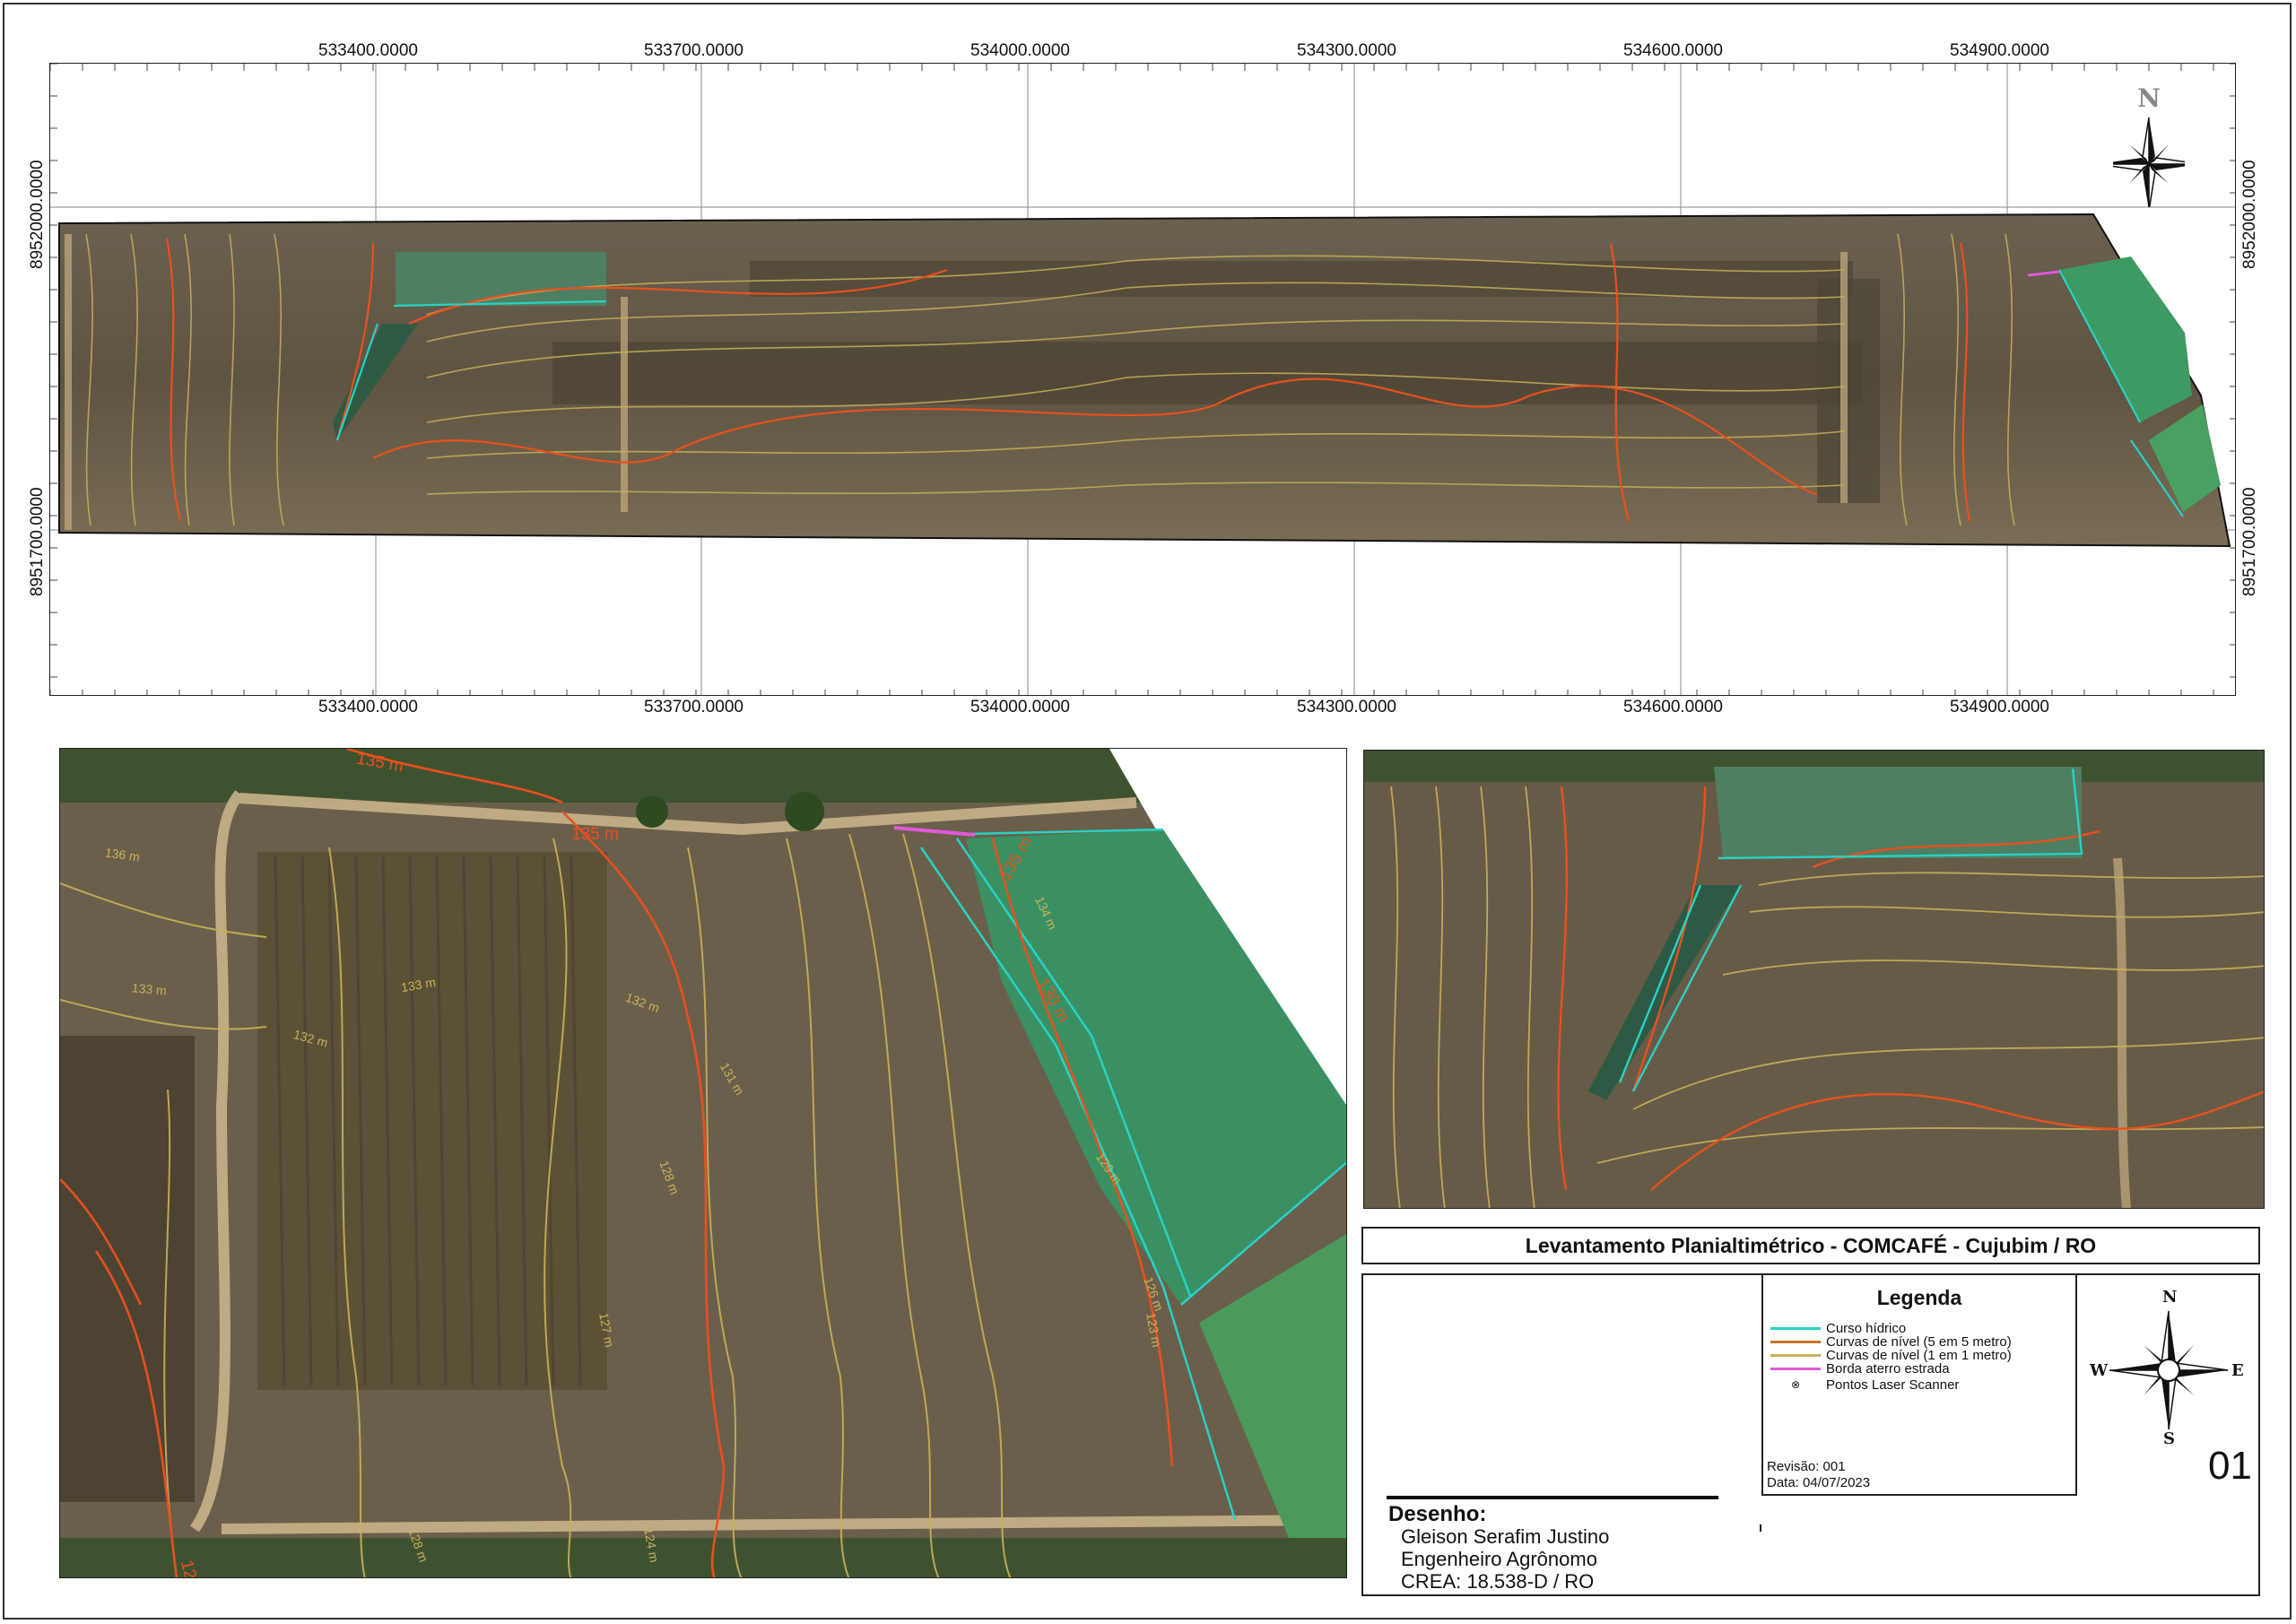 This screenshot has width=2296, height=1624. I want to click on x-label-bottom-2: 533700.0000, so click(694, 707).